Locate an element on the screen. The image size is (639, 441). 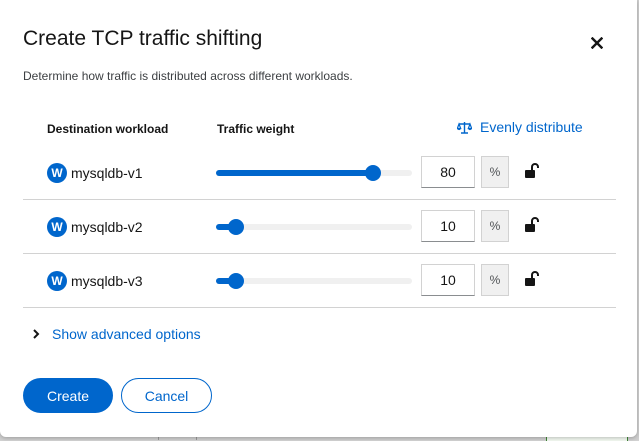
create-button: Create is located at coordinates (68, 395).